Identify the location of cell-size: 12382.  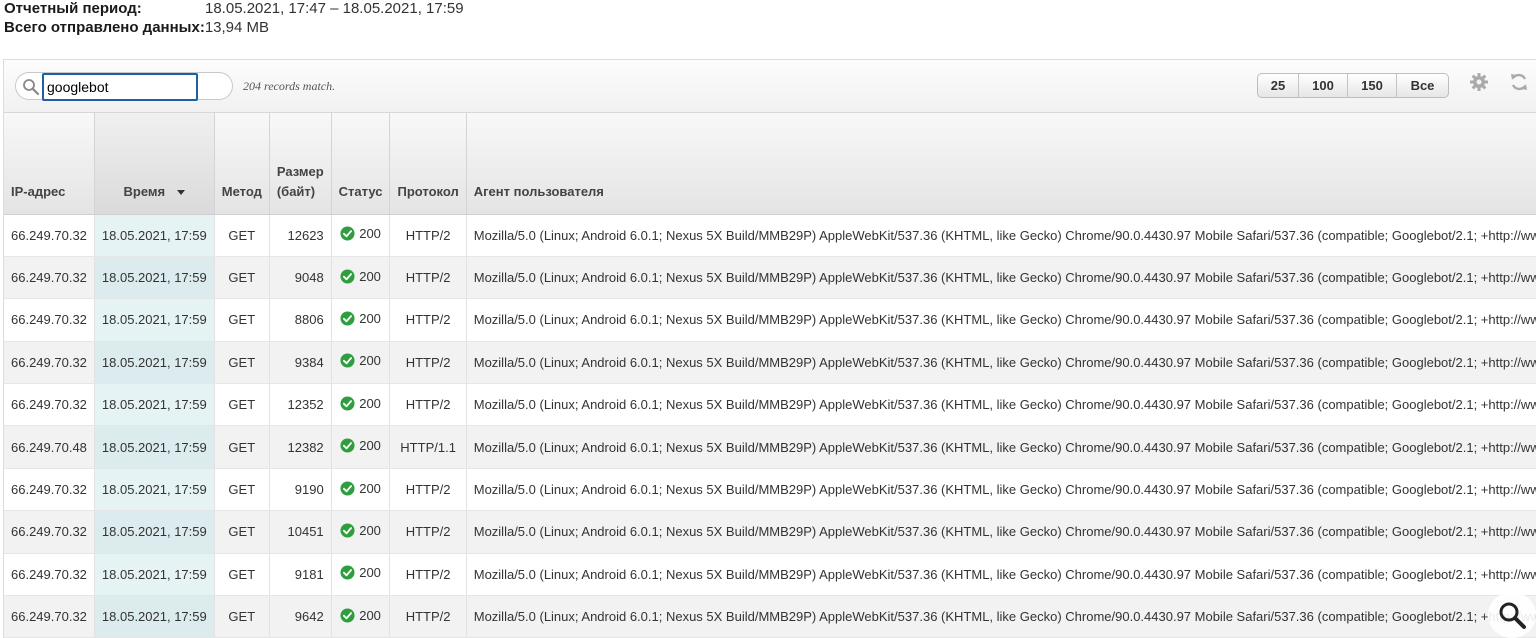
(300, 447).